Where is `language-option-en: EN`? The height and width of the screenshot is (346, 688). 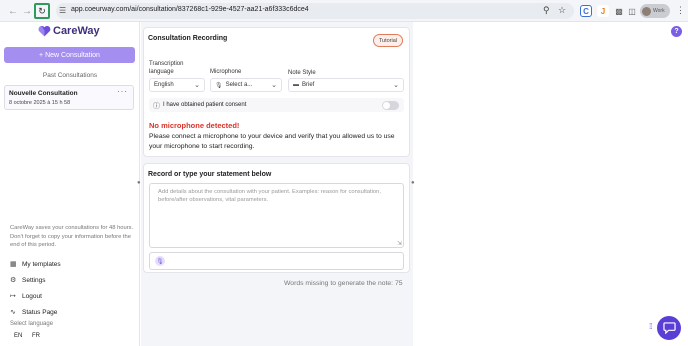 language-option-en: EN is located at coordinates (18, 336).